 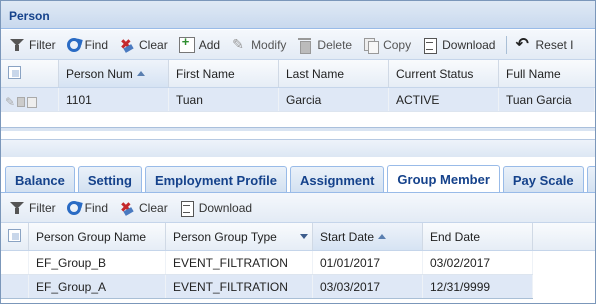 I want to click on cell-start-date: 01/01/2017, so click(x=368, y=262).